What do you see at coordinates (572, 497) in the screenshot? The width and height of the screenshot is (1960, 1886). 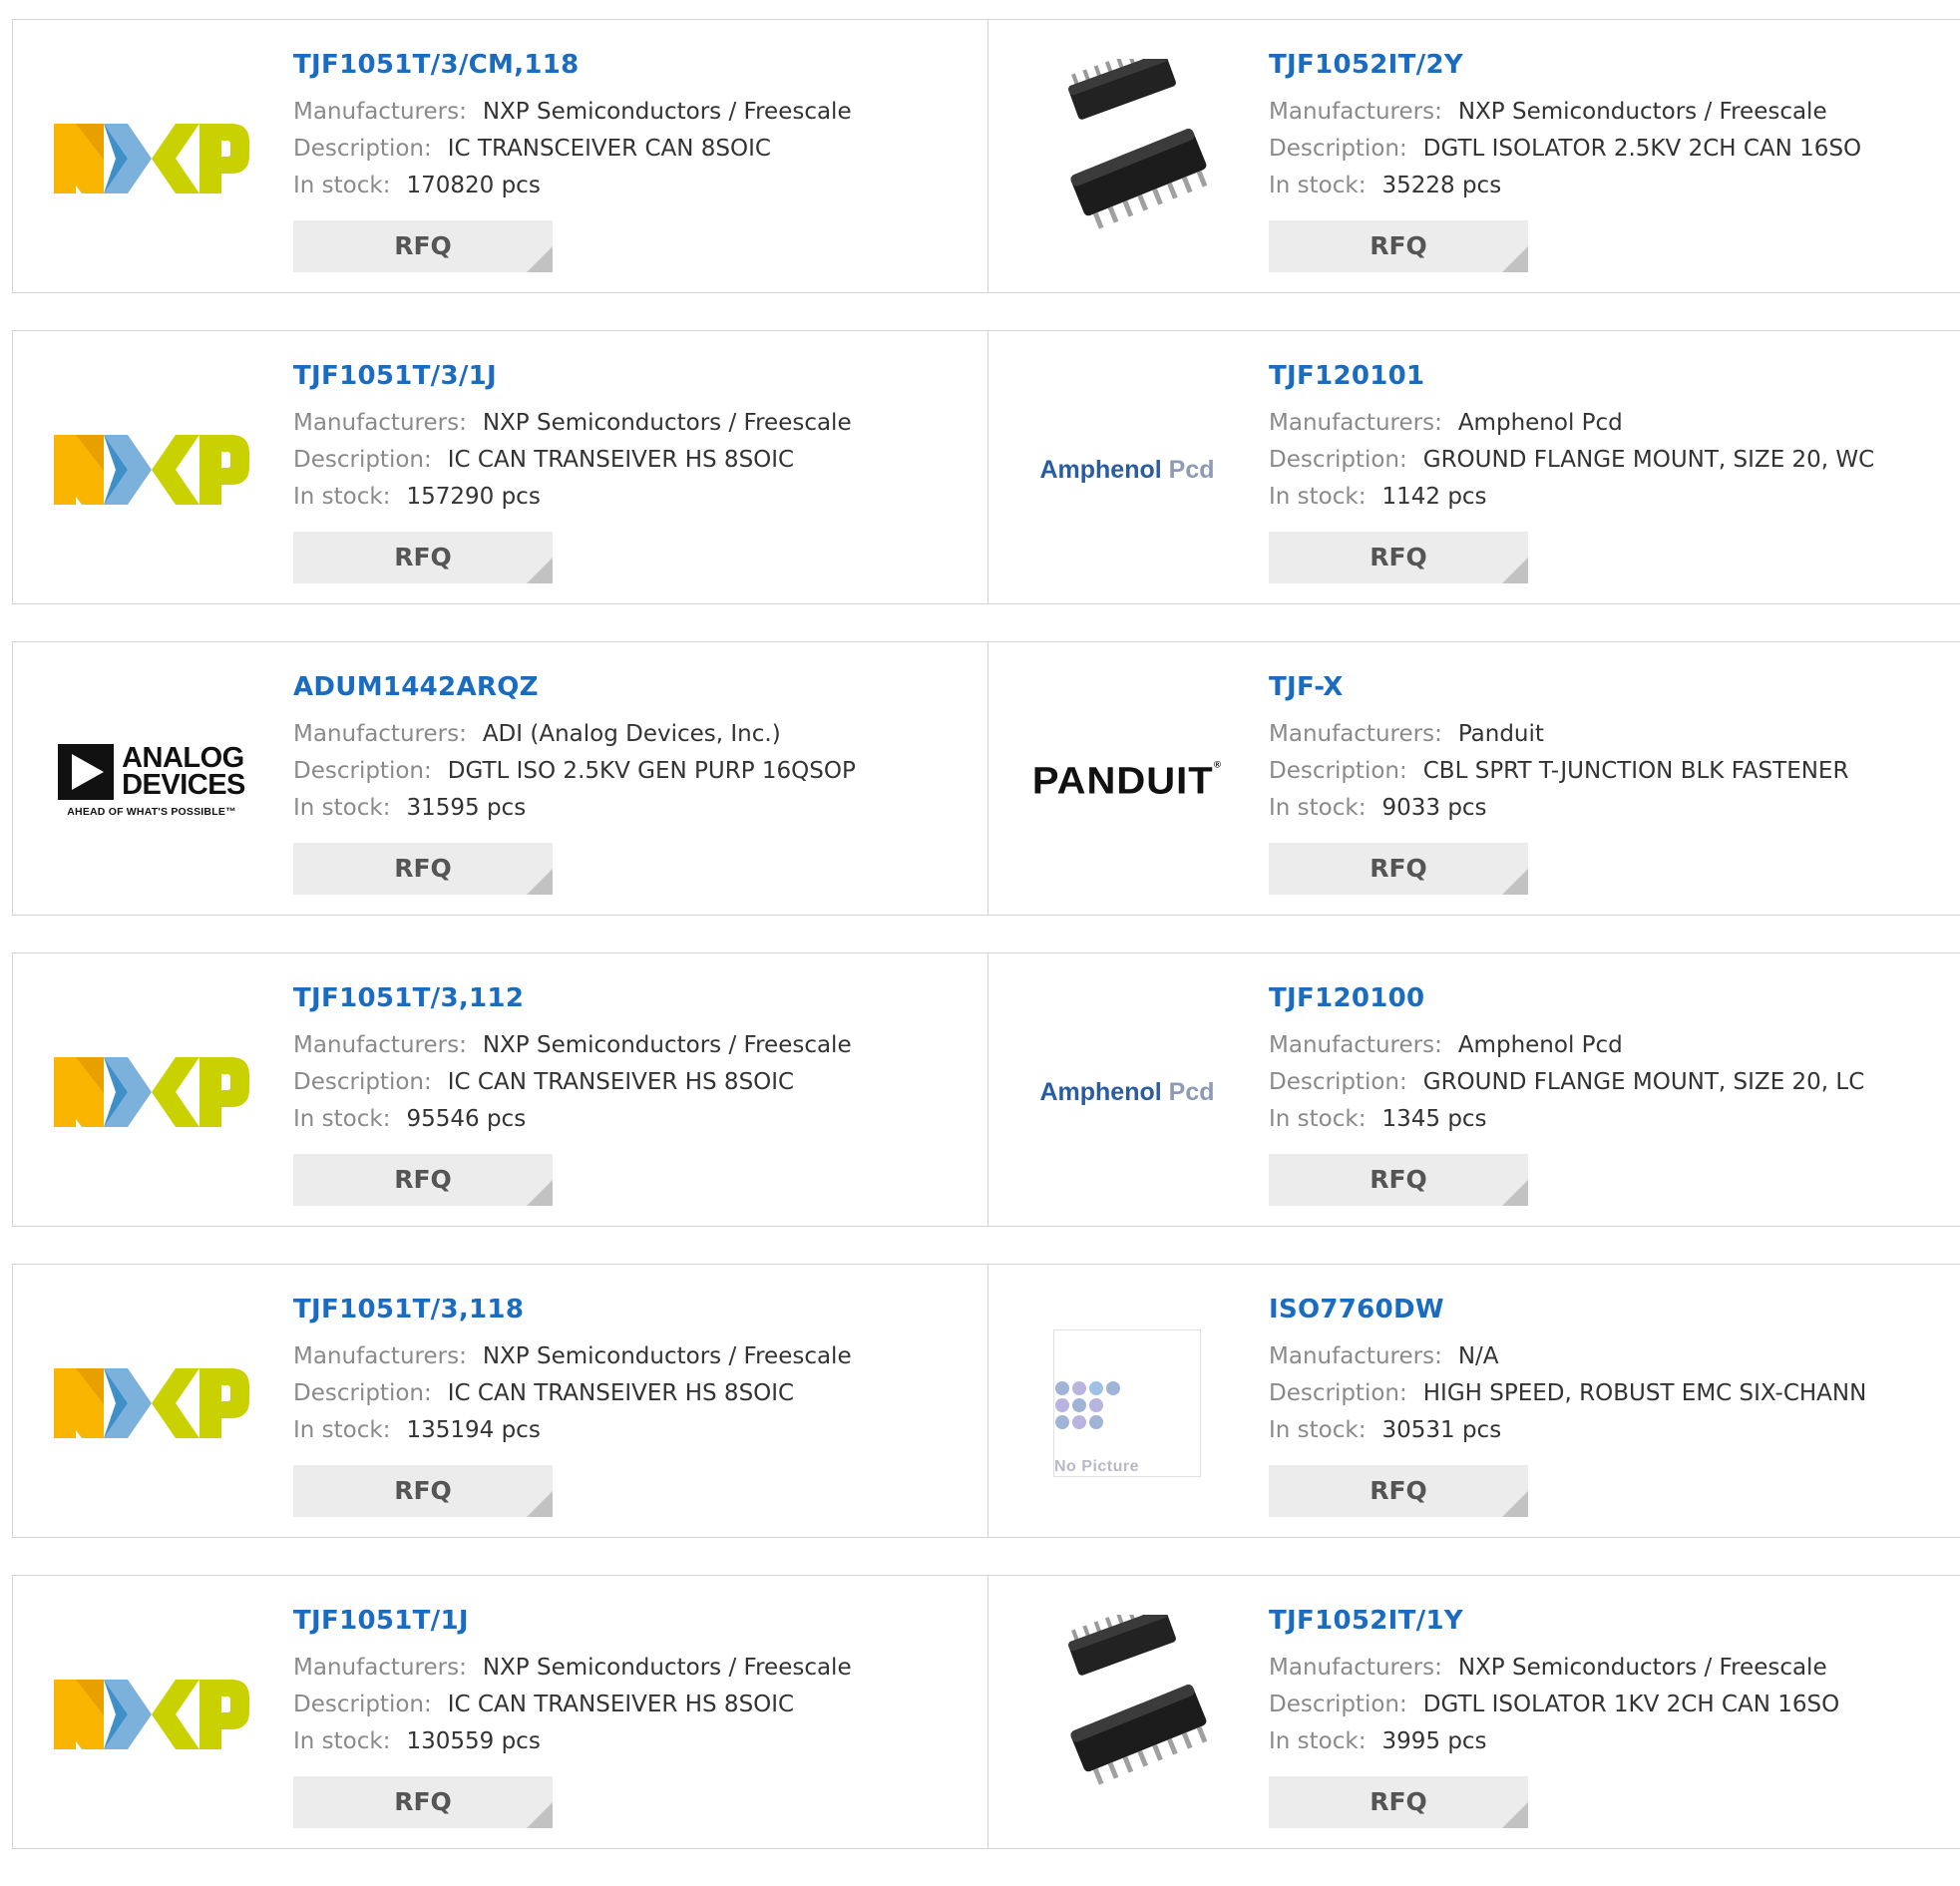 I see `stock-line: In stock: 157290 pcs` at bounding box center [572, 497].